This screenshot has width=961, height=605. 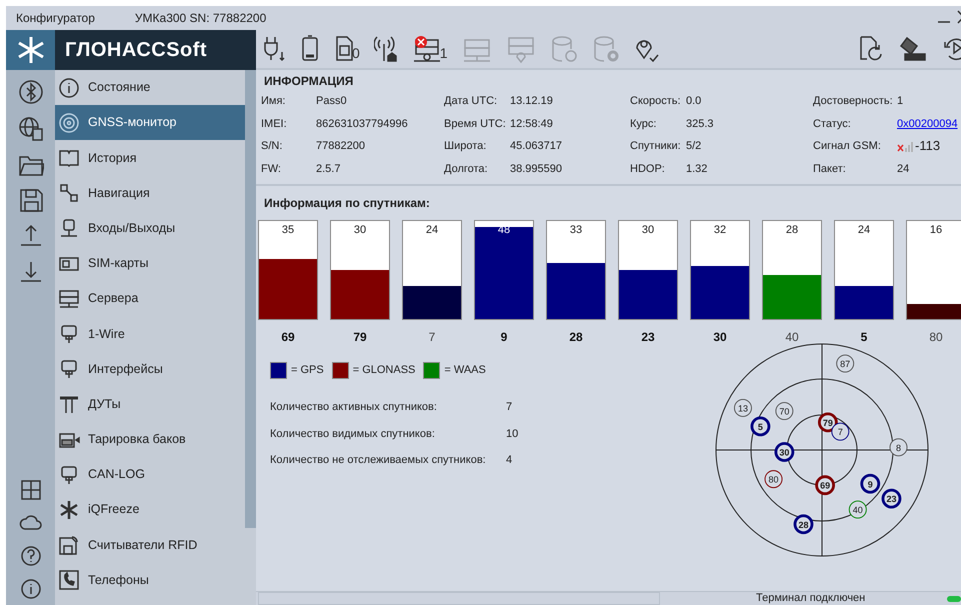 I want to click on field-label: Спутники:, so click(x=656, y=146).